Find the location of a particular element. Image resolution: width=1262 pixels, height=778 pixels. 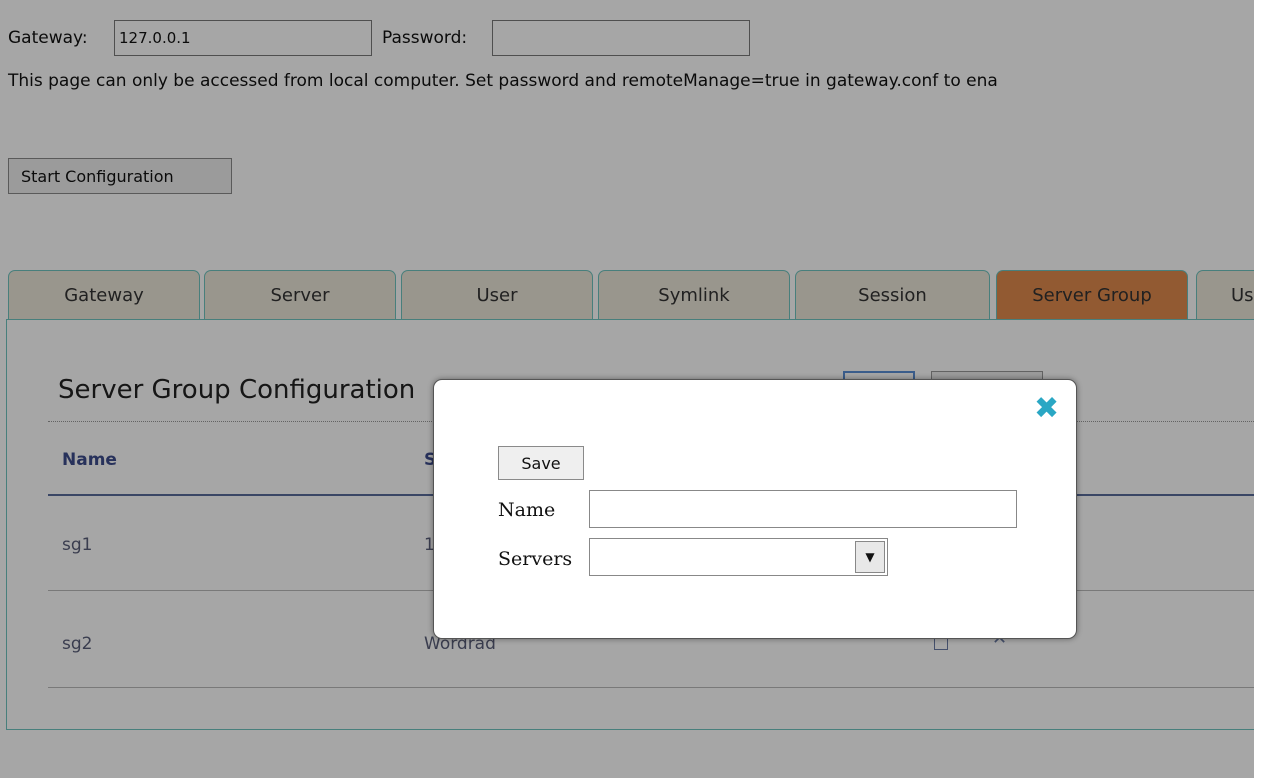

chevron-down-icon: ▼ is located at coordinates (870, 557).